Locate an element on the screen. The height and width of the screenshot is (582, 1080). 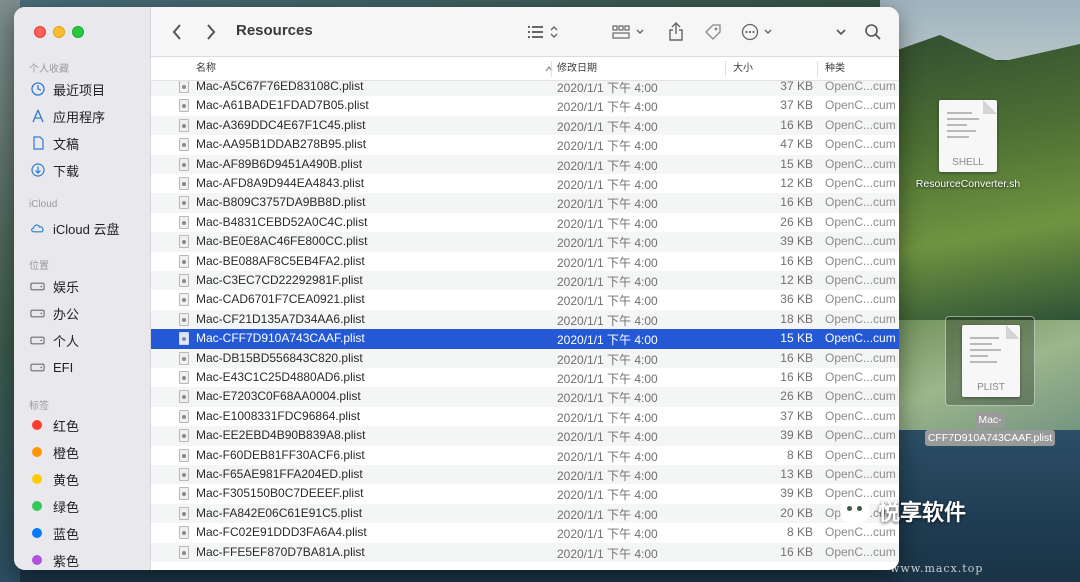
column-date-header: 修改日期 is located at coordinates (577, 69).